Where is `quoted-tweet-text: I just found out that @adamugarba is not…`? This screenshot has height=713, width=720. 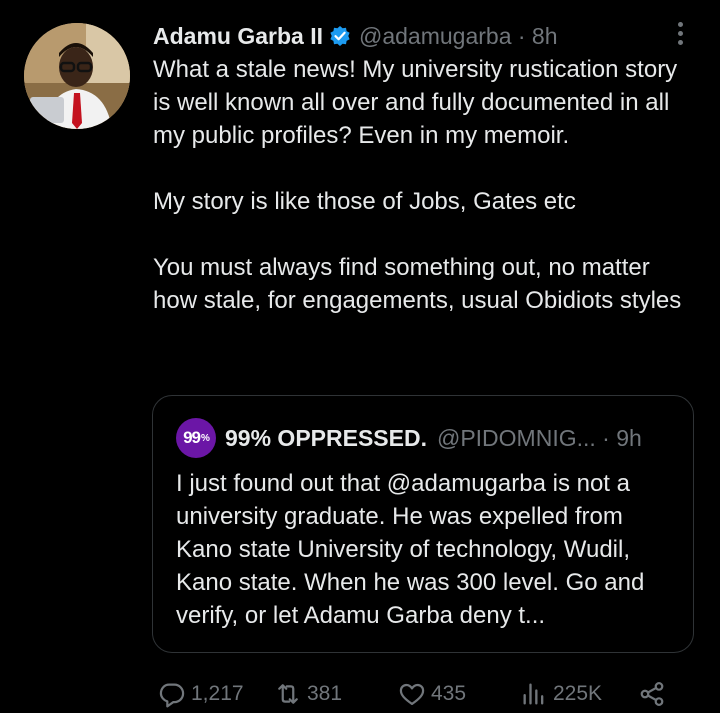 quoted-tweet-text: I just found out that @adamugarba is not… is located at coordinates (413, 549).